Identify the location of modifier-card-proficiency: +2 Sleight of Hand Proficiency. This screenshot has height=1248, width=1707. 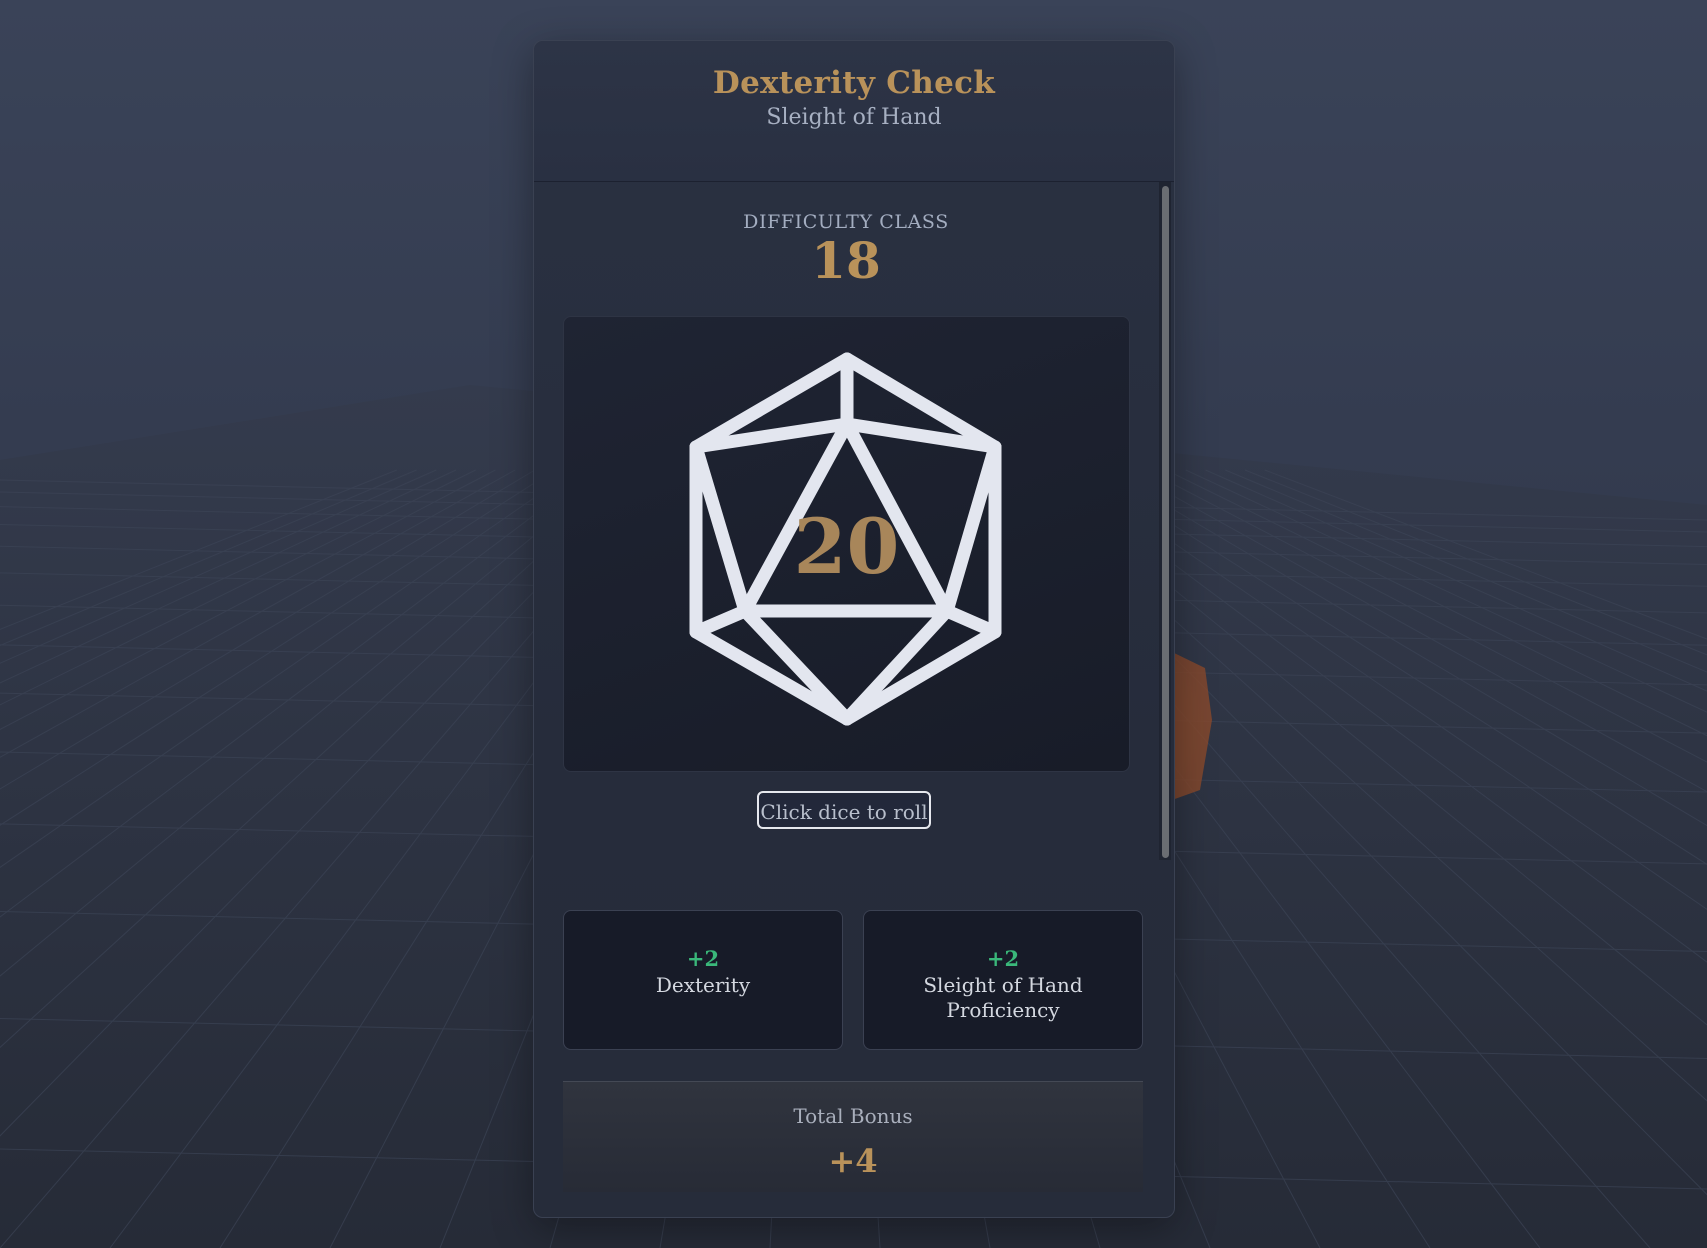
(1003, 980).